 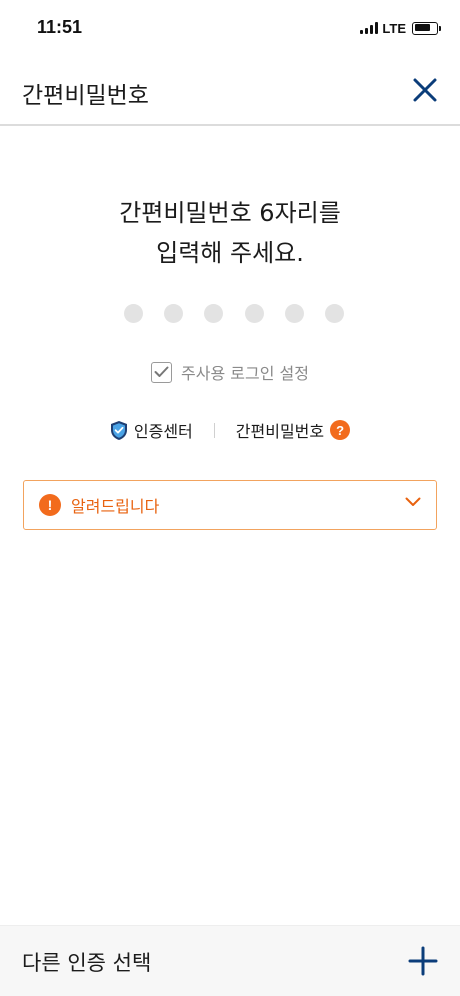 I want to click on primary-login-checkbox, so click(x=162, y=372).